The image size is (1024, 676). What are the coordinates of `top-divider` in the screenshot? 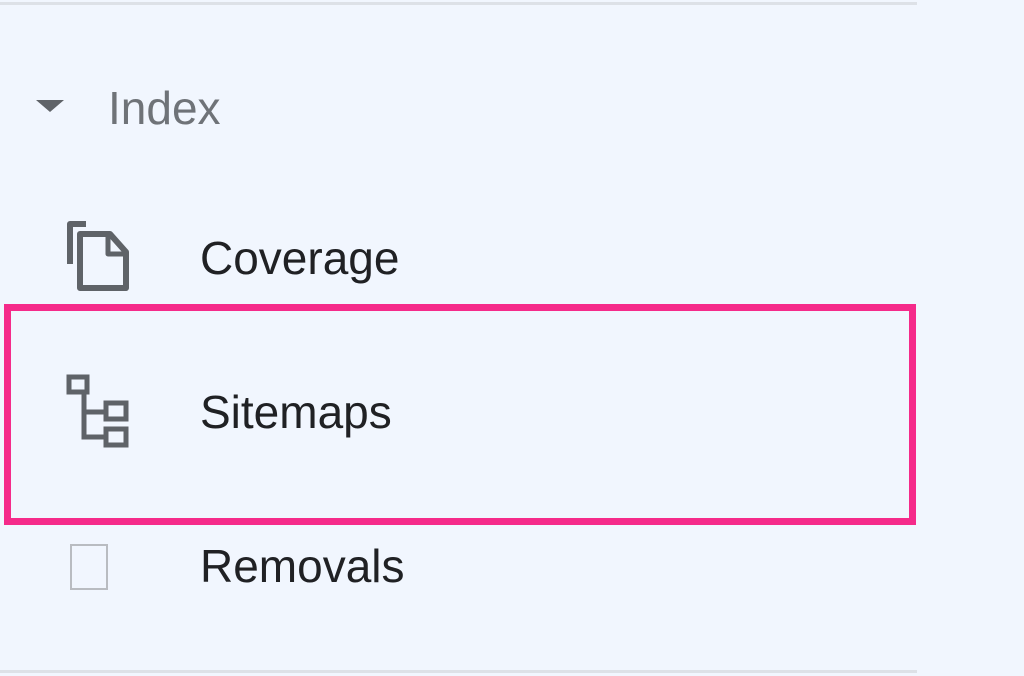 It's located at (458, 3).